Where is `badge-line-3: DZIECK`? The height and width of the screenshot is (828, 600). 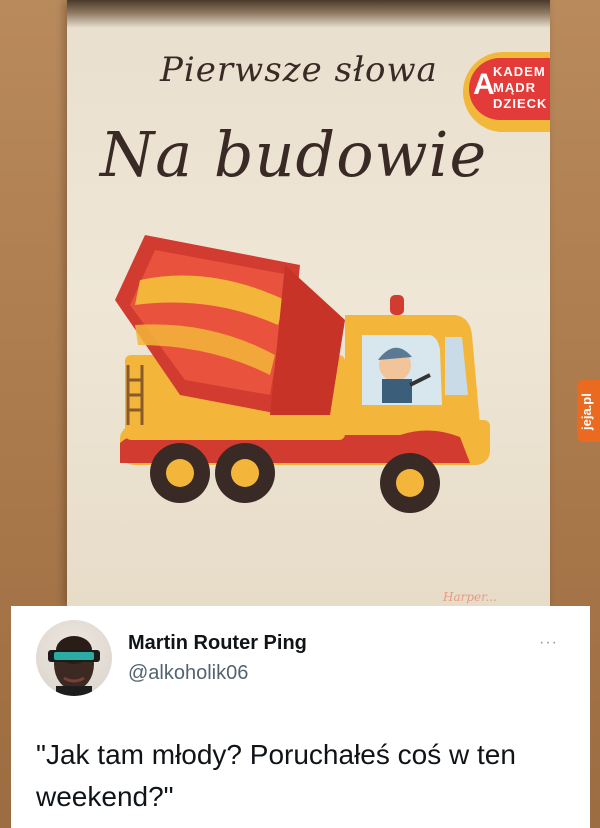 badge-line-3: DZIECK is located at coordinates (520, 103).